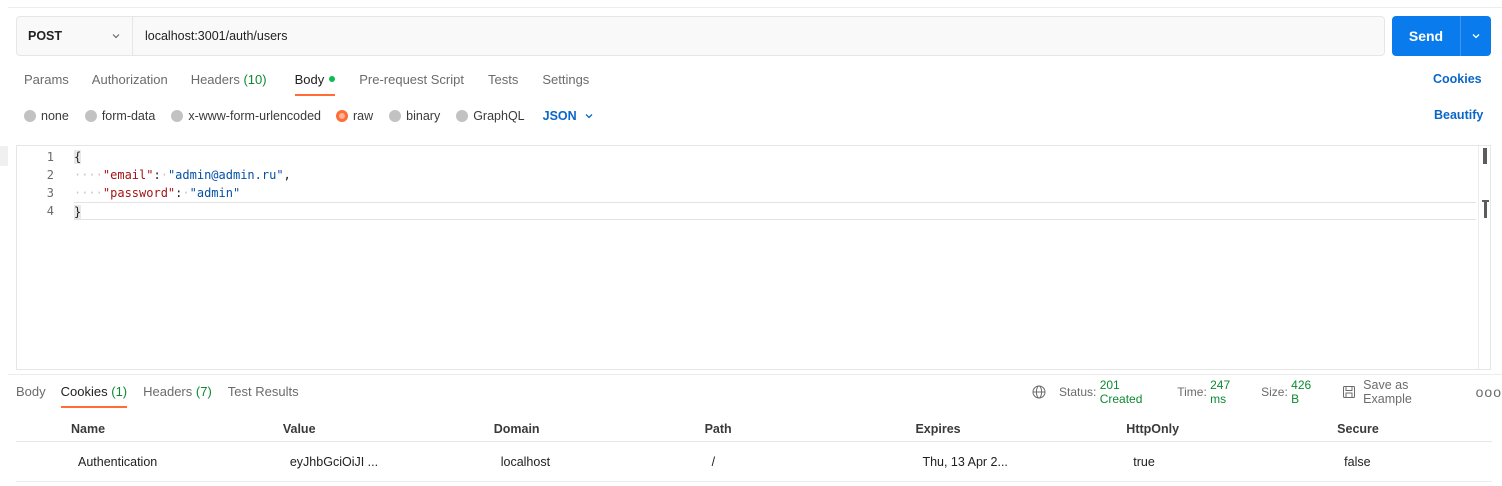  Describe the element at coordinates (363, 116) in the screenshot. I see `radio-label: raw` at that location.